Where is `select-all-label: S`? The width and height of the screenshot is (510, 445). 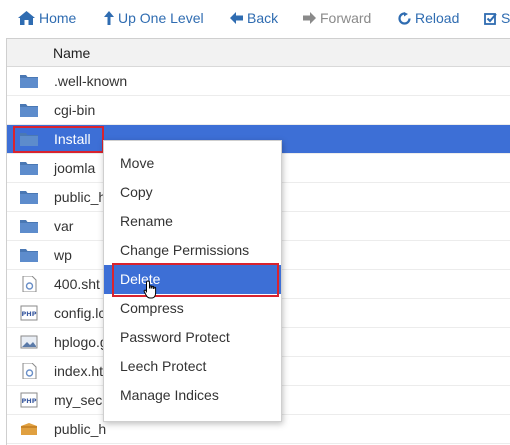 select-all-label: S is located at coordinates (505, 18).